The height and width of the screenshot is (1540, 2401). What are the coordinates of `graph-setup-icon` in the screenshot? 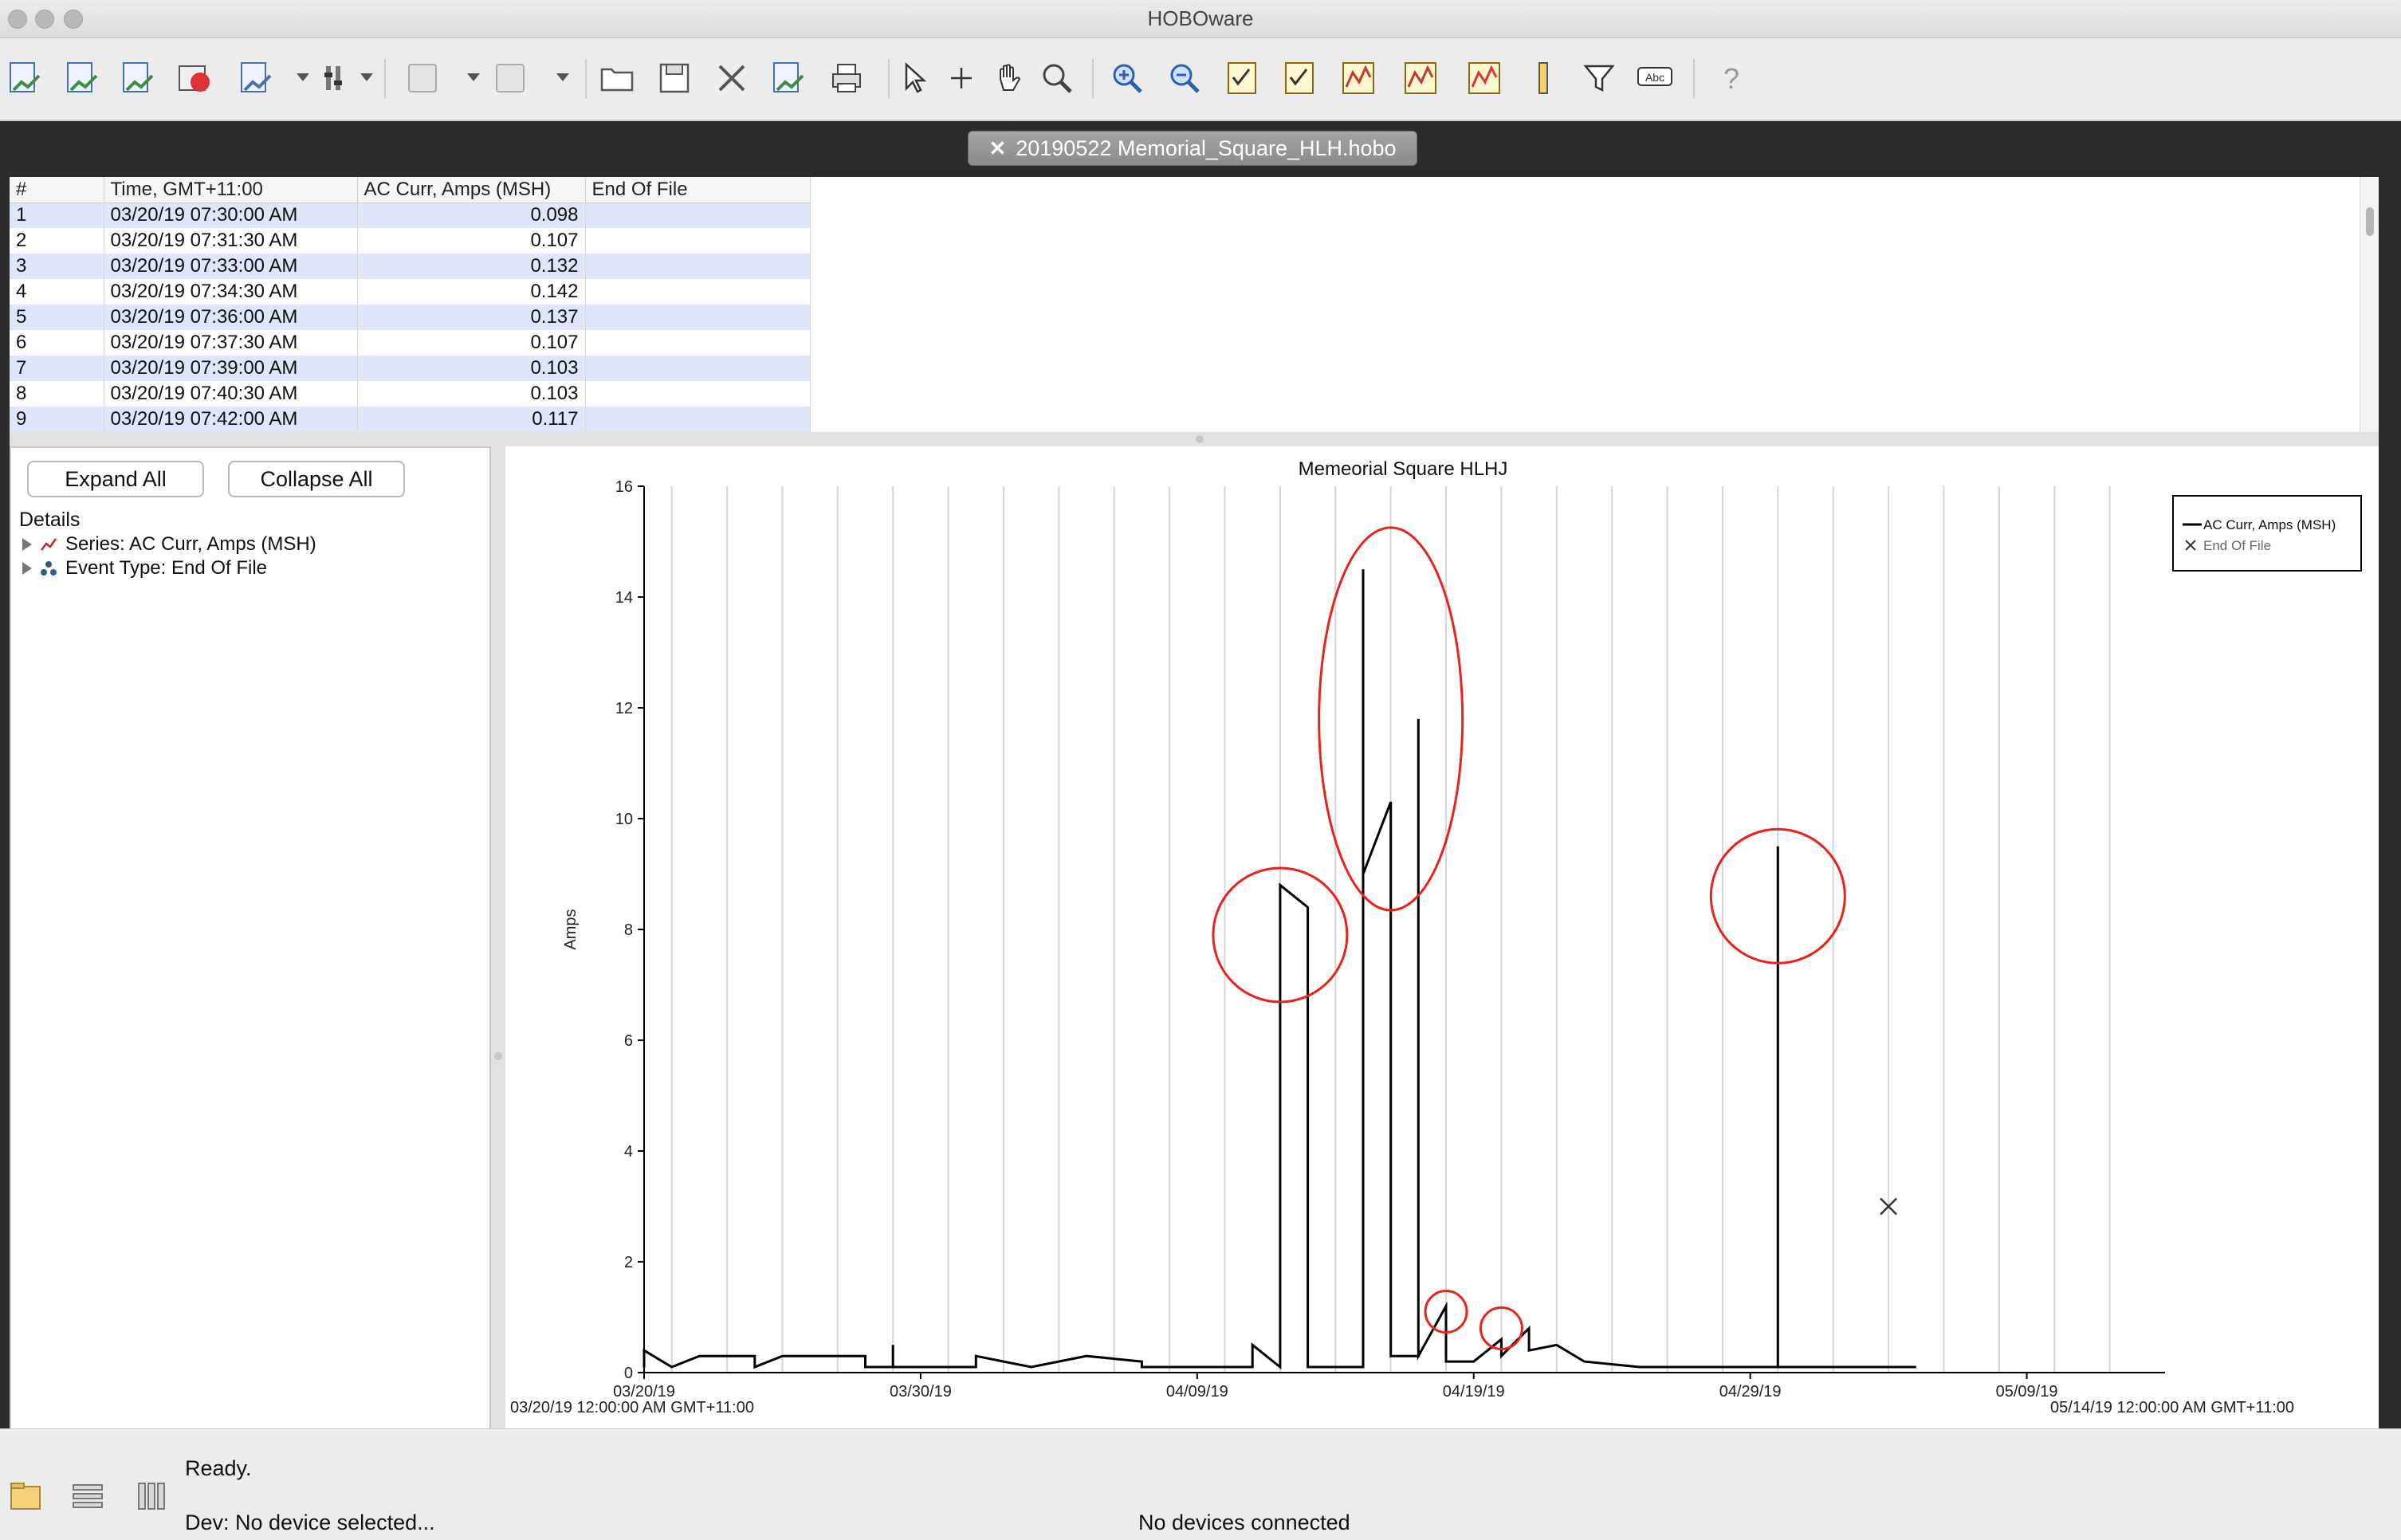 It's located at (1242, 78).